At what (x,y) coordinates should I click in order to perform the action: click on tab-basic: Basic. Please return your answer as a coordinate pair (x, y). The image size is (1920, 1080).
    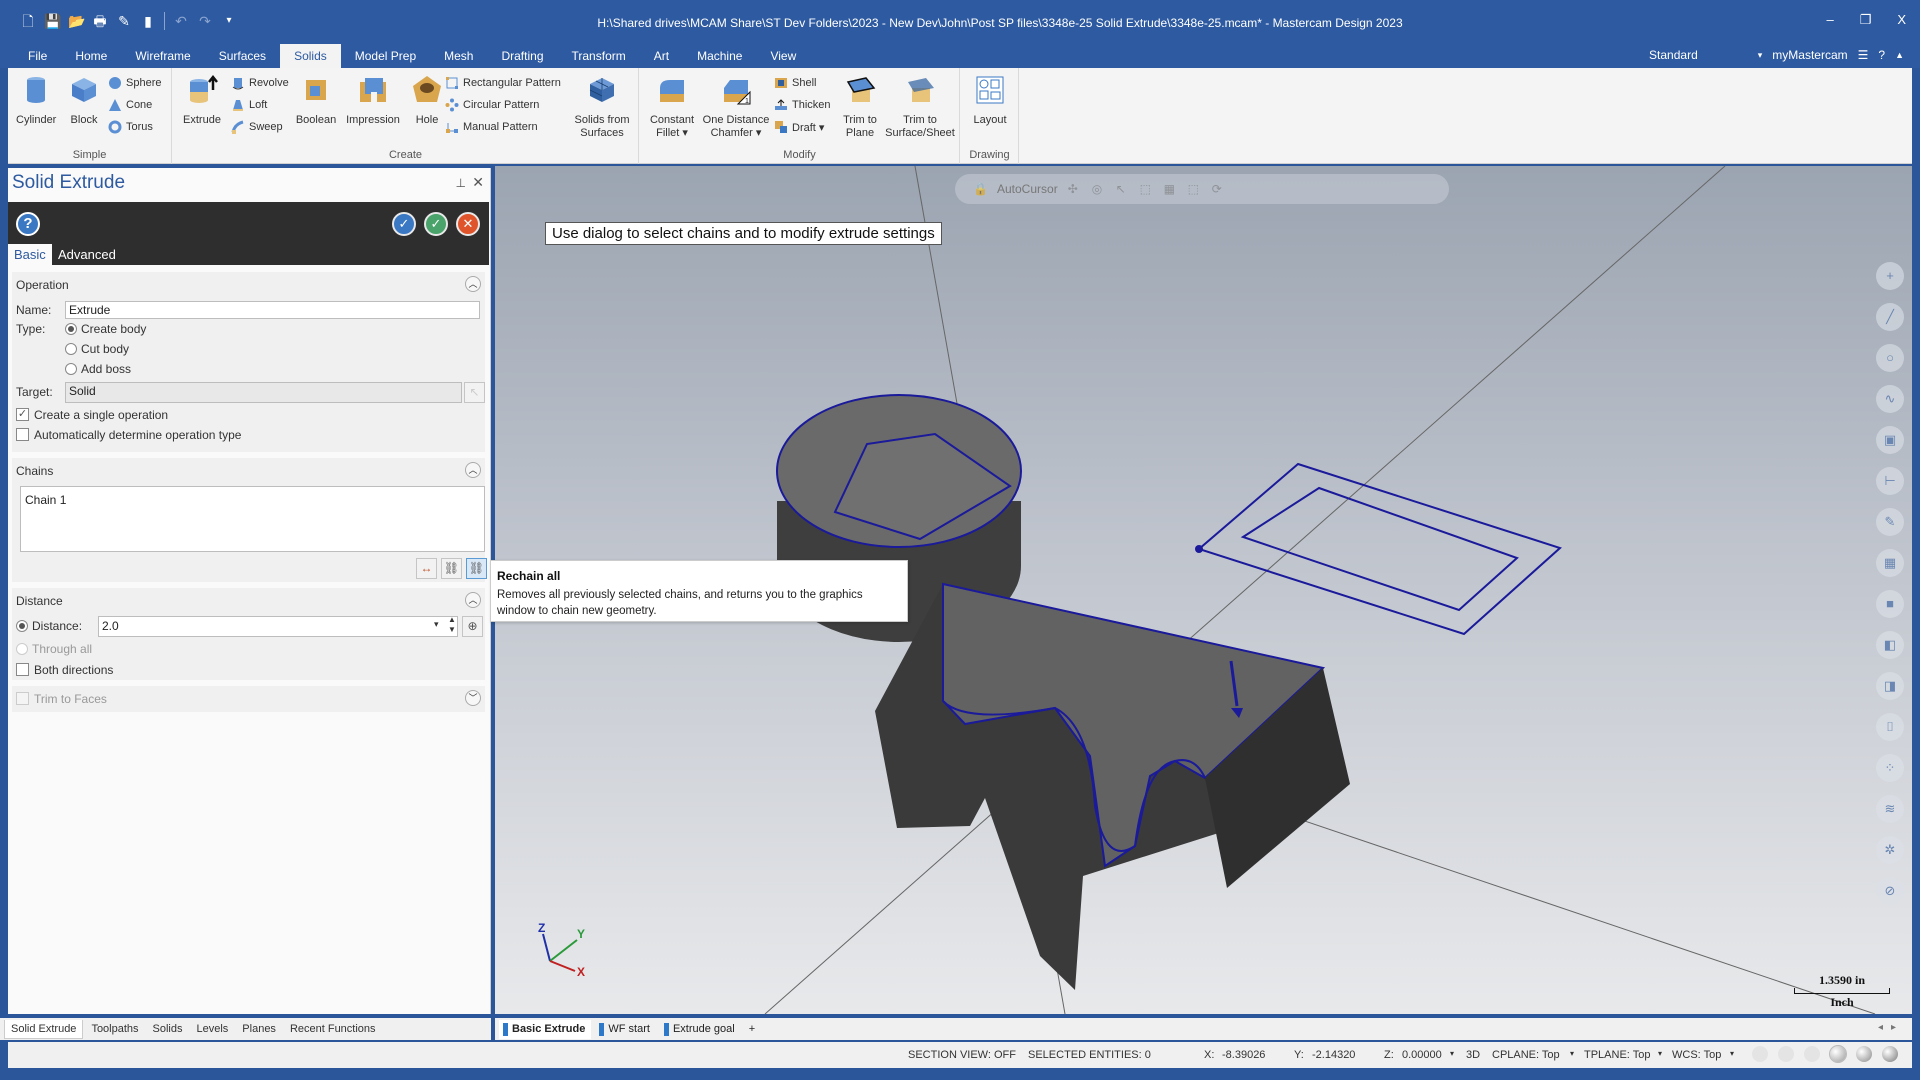
    Looking at the image, I should click on (30, 254).